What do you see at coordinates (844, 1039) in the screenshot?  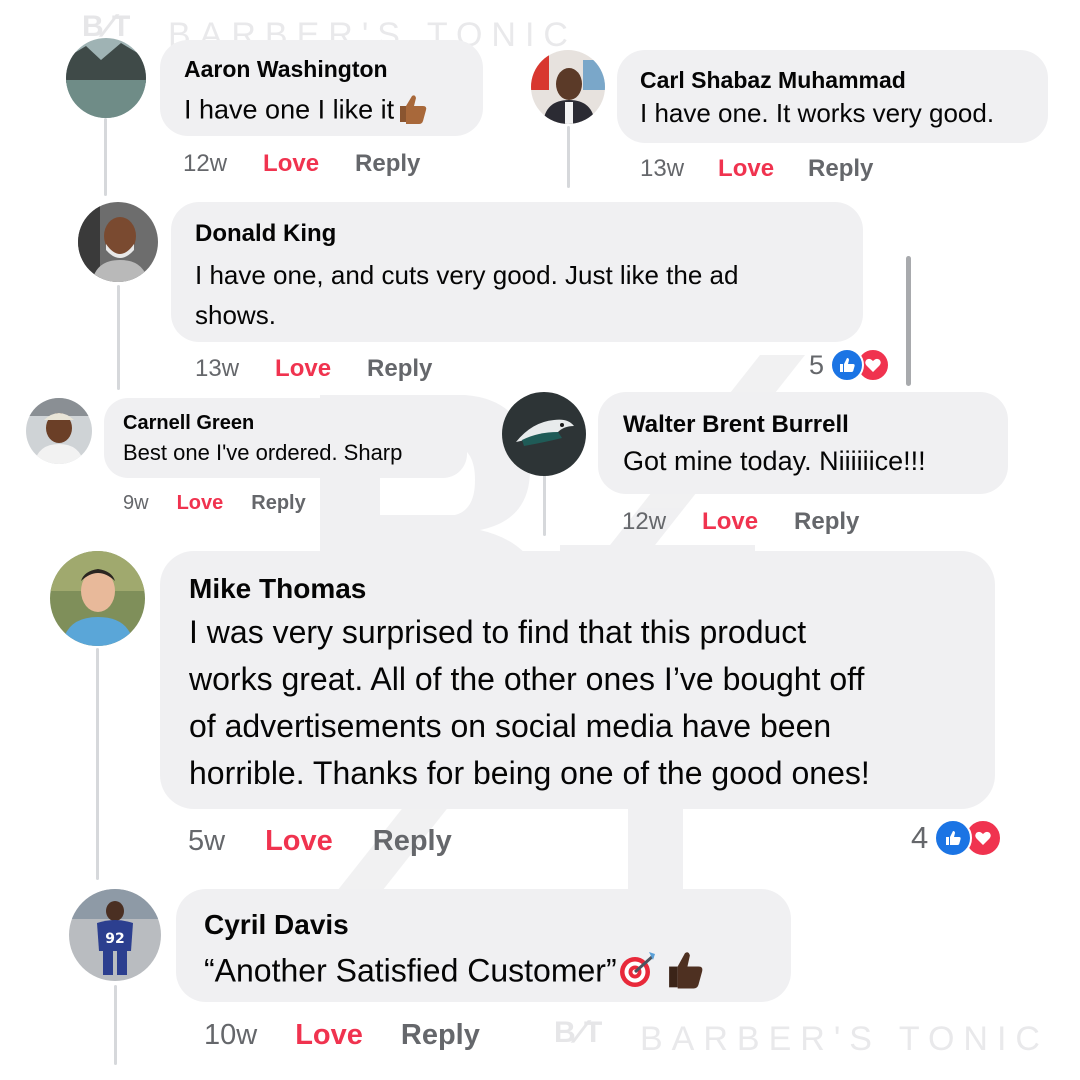 I see `watermark-brand-bottom: BARBER'S TONIC` at bounding box center [844, 1039].